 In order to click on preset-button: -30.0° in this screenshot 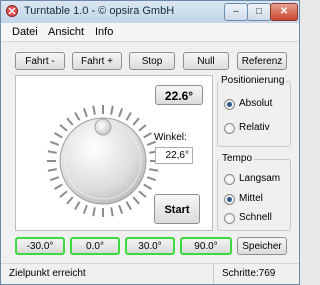, I will do `click(40, 246)`.